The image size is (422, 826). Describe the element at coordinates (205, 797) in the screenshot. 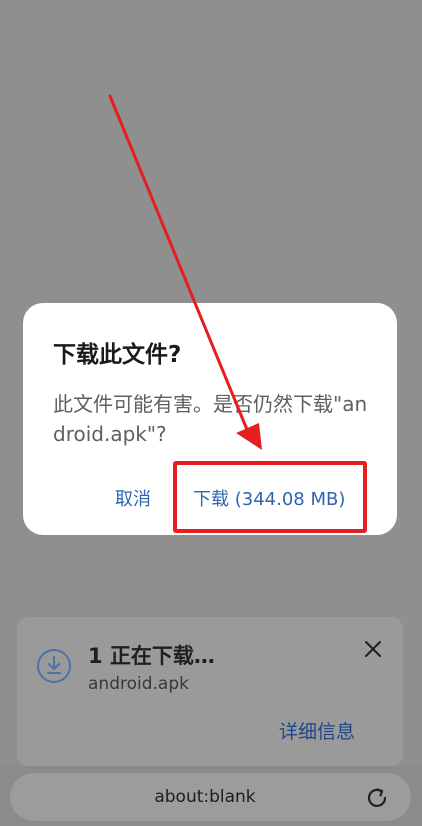

I see `url-text: about:blank` at that location.